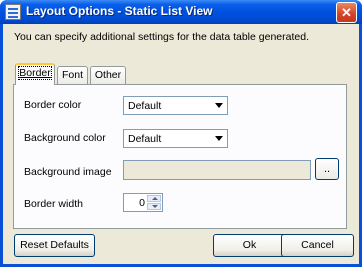  I want to click on spin-buttons, so click(154, 202).